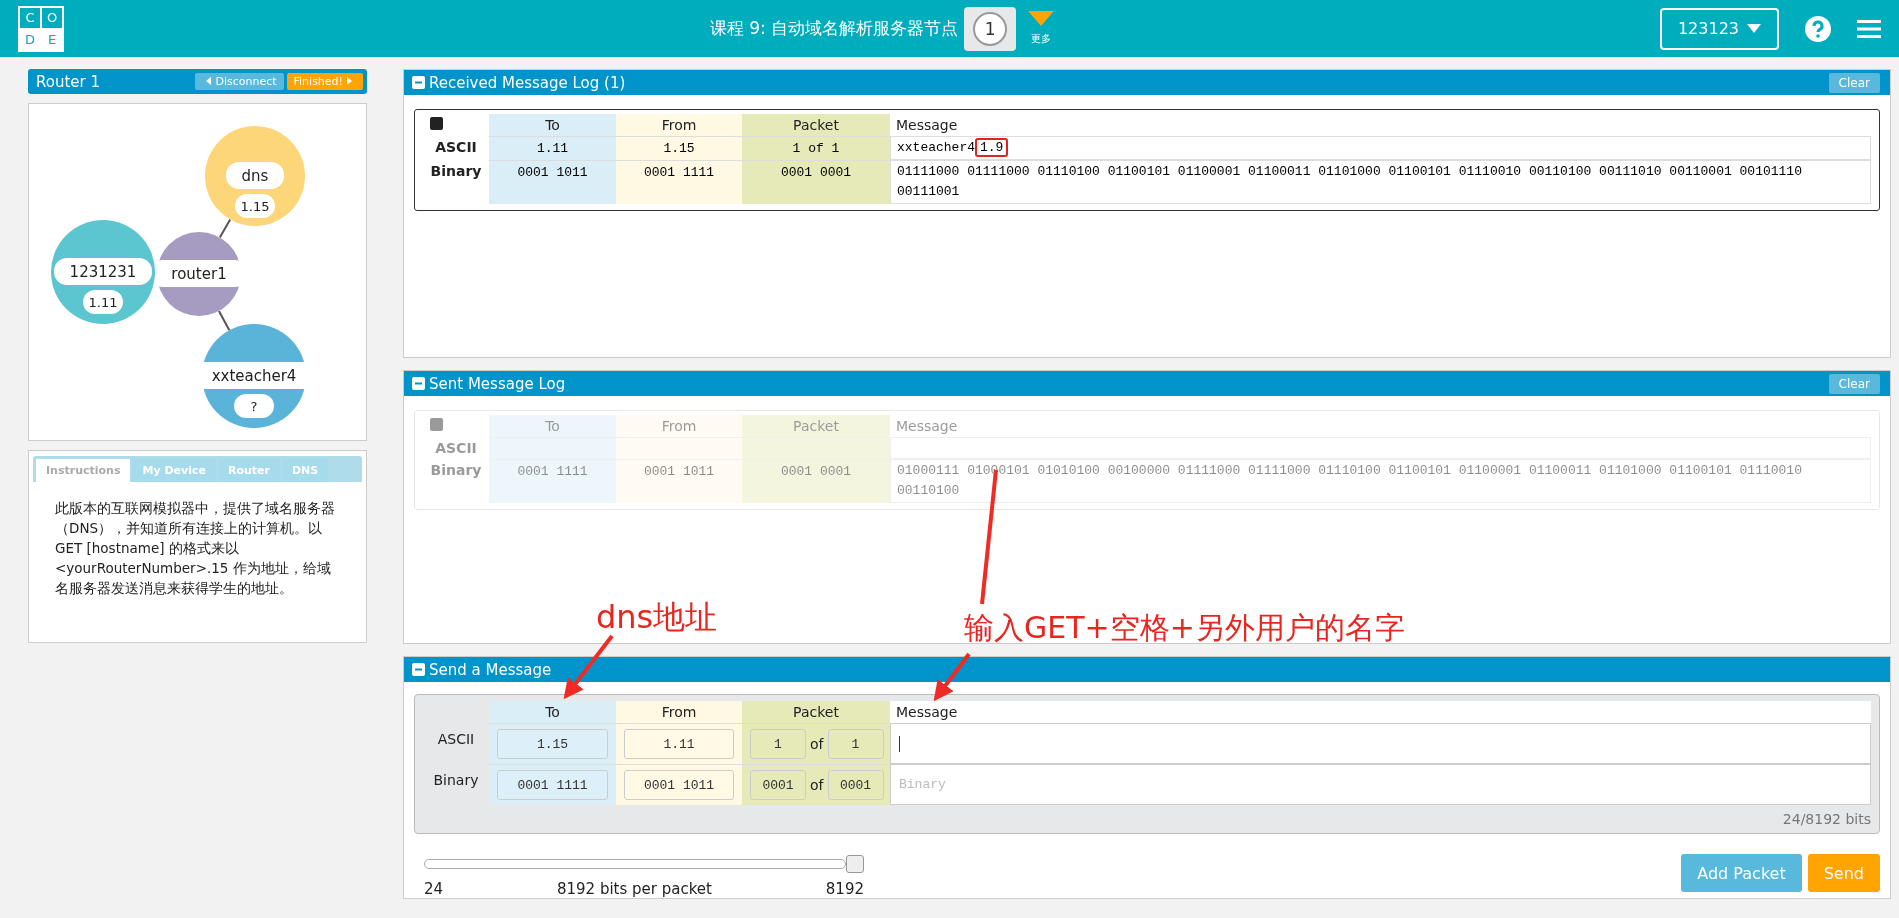 The width and height of the screenshot is (1899, 918). What do you see at coordinates (1380, 743) in the screenshot?
I see `message-field` at bounding box center [1380, 743].